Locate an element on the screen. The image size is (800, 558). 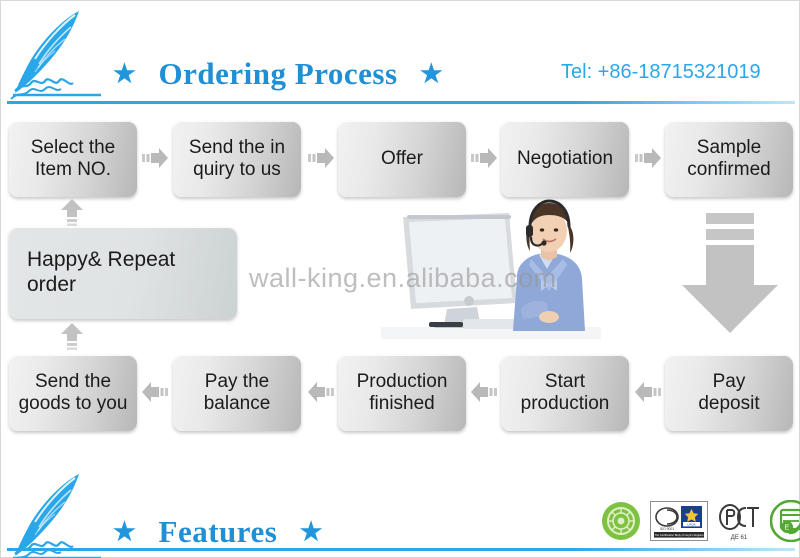
flow-box-sample-confirmed: Sample confirmed is located at coordinates (729, 159).